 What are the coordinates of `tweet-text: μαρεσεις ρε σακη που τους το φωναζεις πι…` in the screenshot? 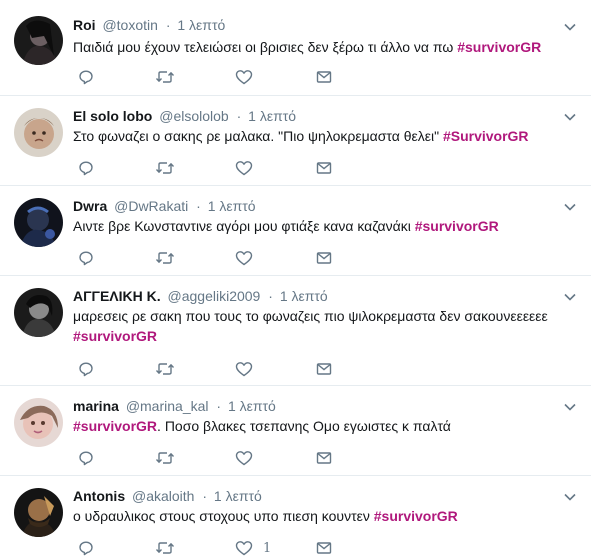 It's located at (322, 326).